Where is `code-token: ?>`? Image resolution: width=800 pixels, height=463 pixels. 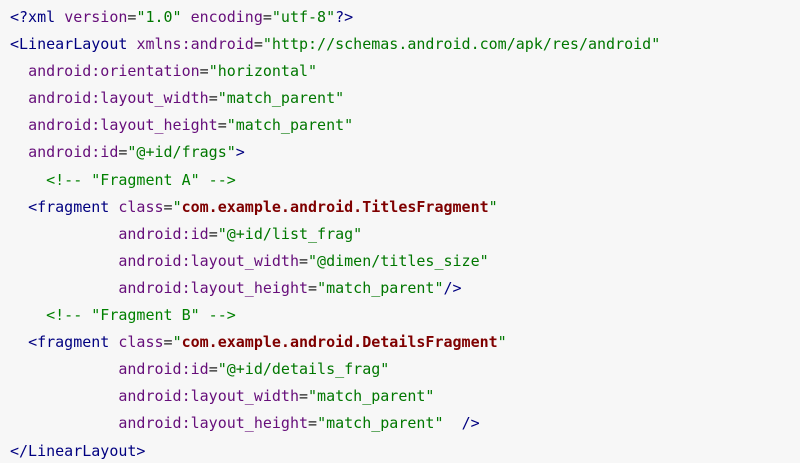 code-token: ?> is located at coordinates (344, 17).